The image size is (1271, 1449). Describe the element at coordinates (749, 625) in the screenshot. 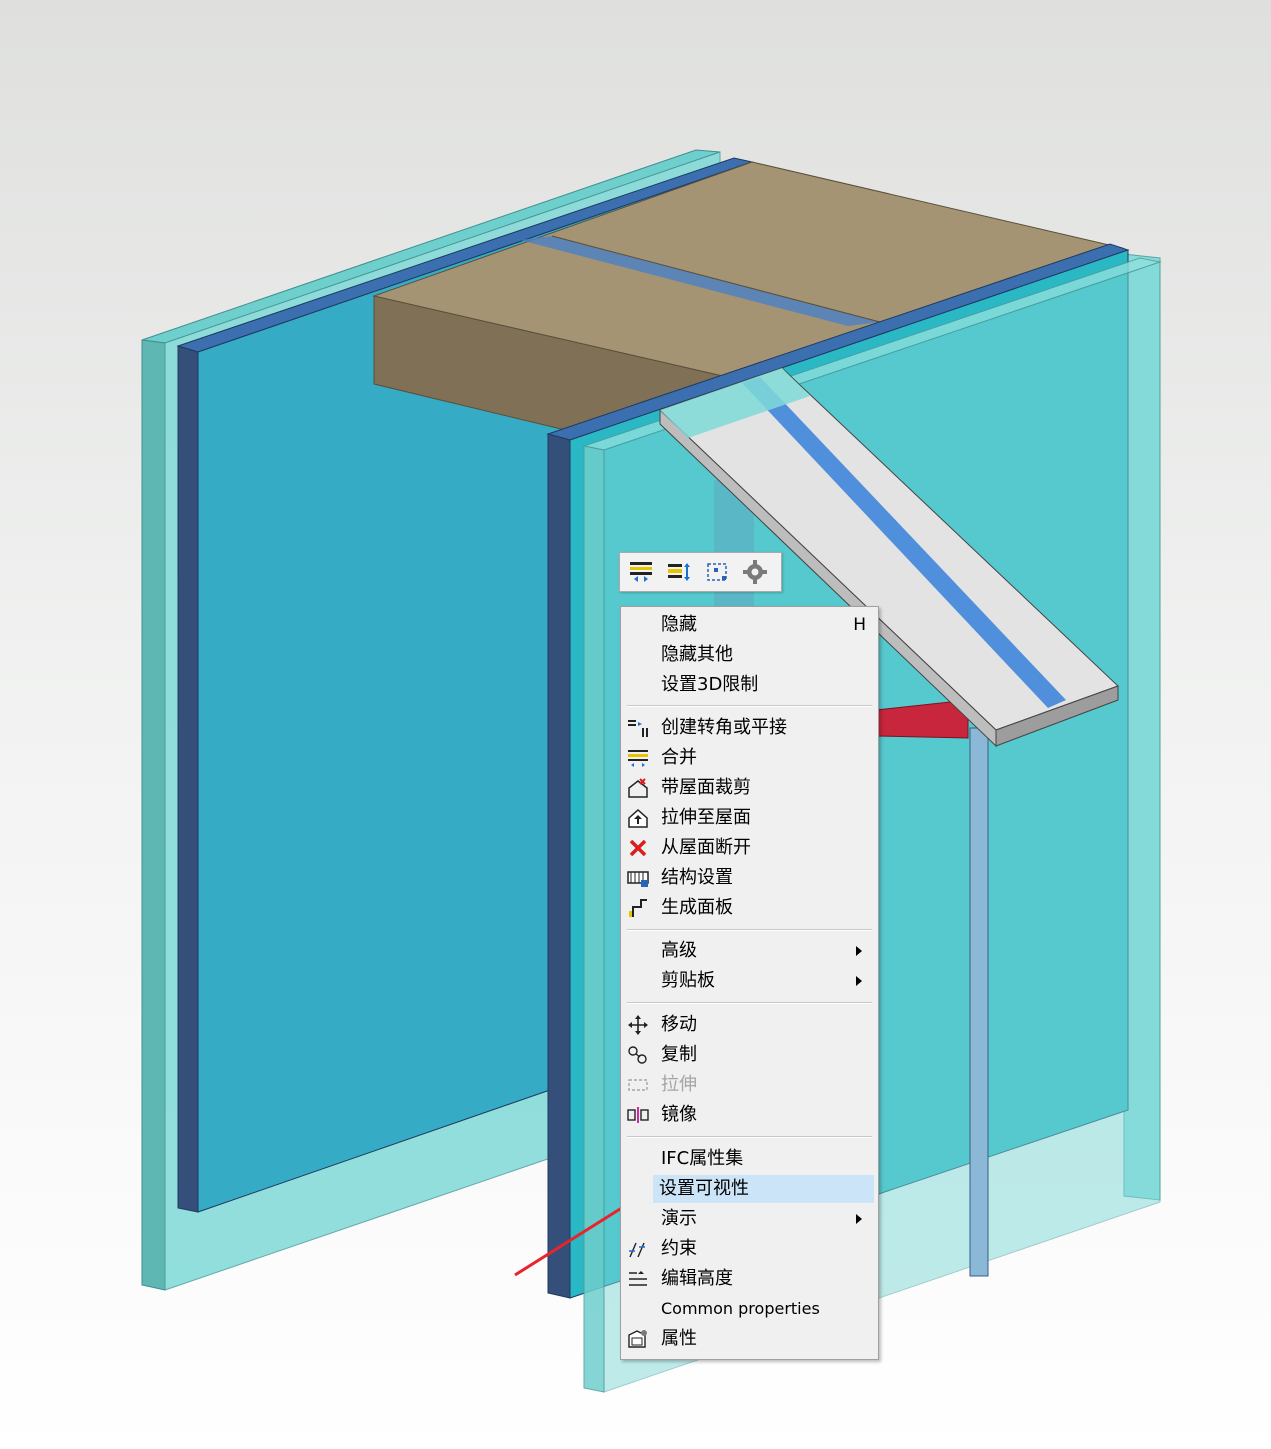

I see `menu-item-hide: 隐藏 H` at that location.